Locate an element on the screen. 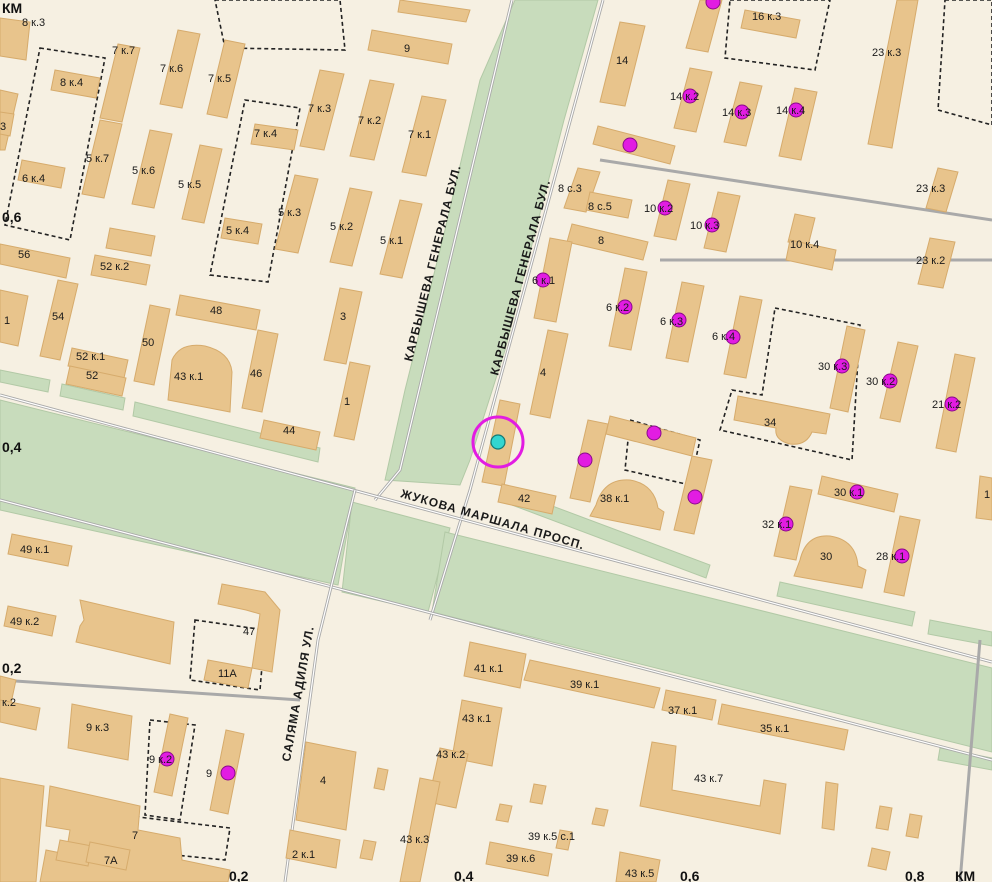 This screenshot has width=992, height=882. scale-label-3: 3 is located at coordinates (3, 127).